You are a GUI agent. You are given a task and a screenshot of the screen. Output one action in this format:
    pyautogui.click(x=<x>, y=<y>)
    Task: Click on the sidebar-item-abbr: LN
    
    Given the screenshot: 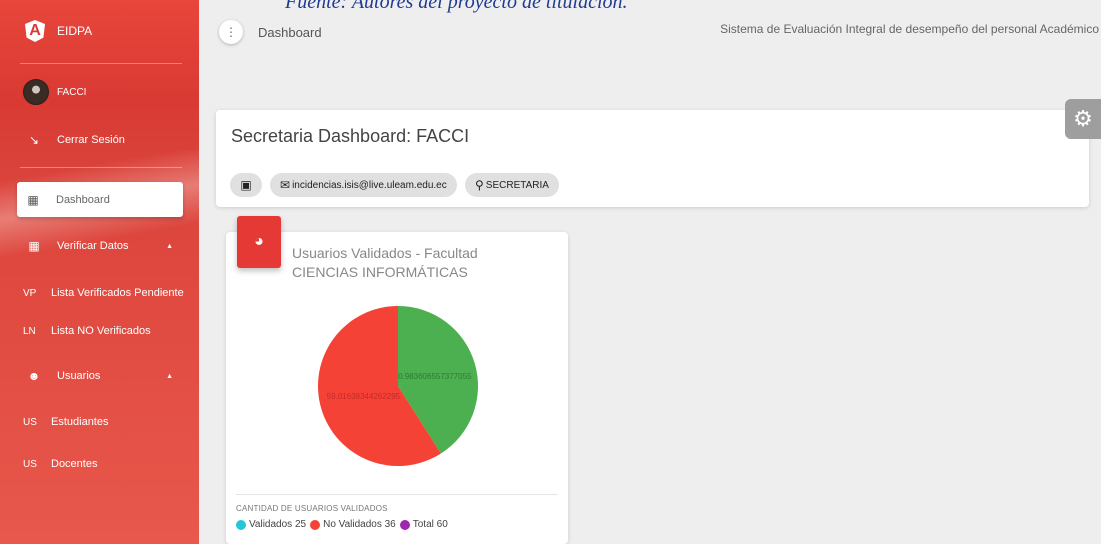 What is the action you would take?
    pyautogui.click(x=29, y=331)
    